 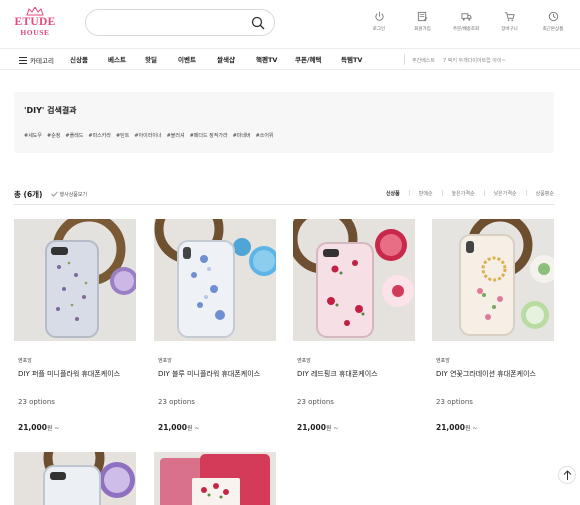 I want to click on power-icon, so click(x=379, y=16).